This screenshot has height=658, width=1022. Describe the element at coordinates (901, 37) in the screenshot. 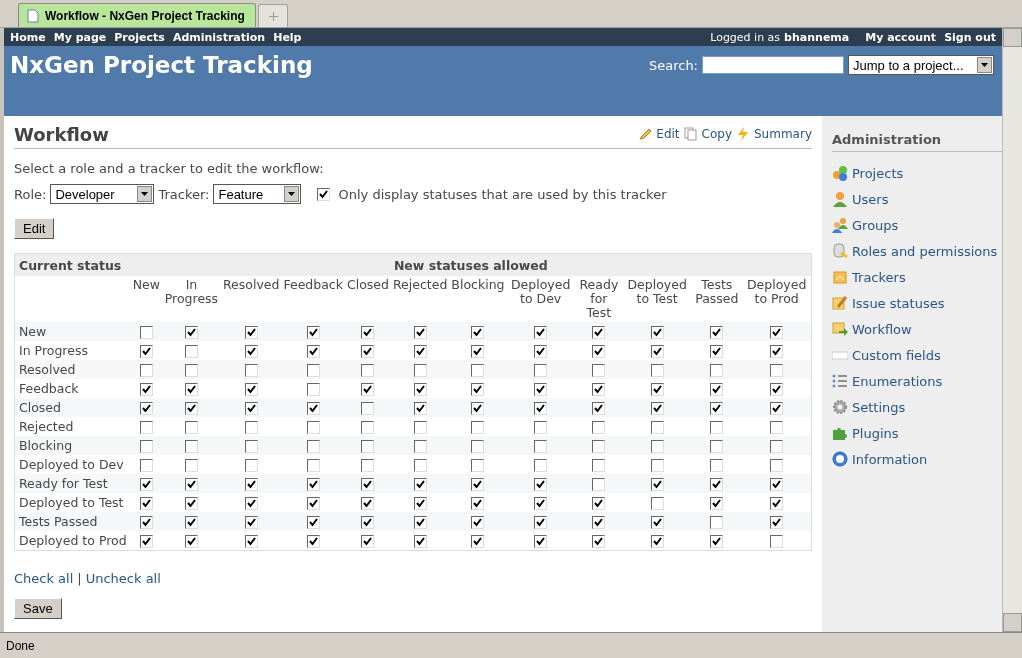

I see `account-link: My account` at that location.